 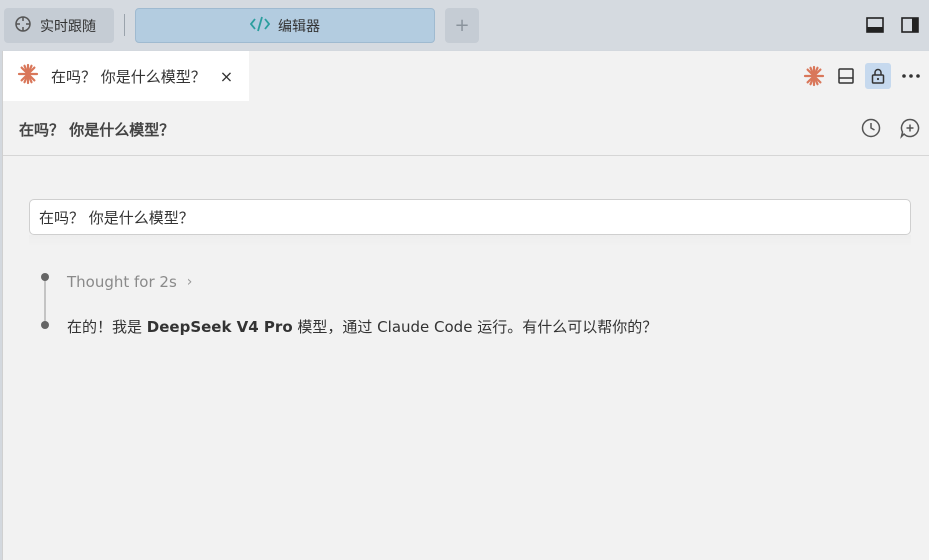 I want to click on split-panel-icon, so click(x=846, y=76).